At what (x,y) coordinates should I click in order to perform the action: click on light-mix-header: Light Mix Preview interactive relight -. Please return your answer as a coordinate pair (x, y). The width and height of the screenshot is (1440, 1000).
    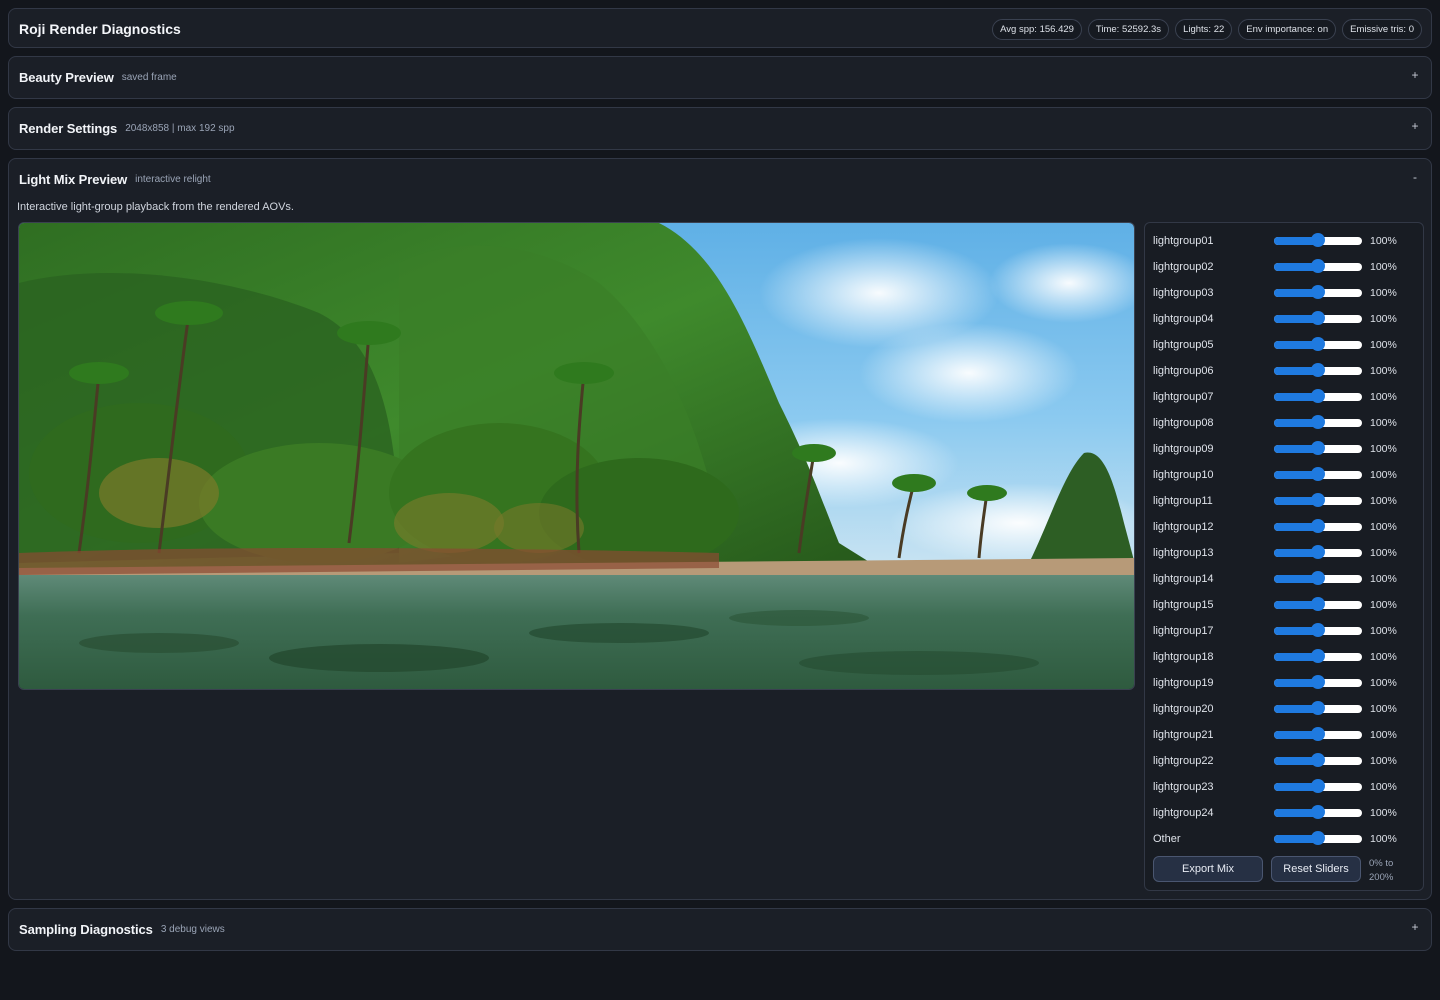
    Looking at the image, I should click on (720, 179).